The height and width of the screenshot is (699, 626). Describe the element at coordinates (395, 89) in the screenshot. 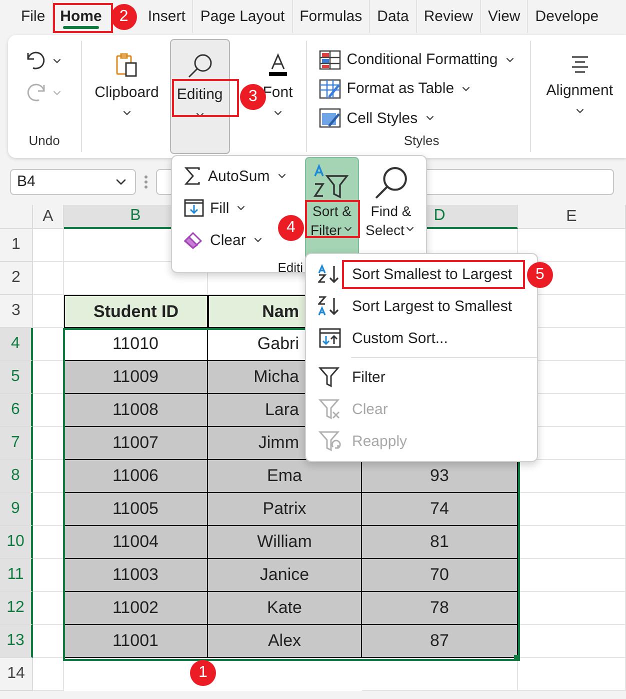

I see `ribbon-button: Format as Table` at that location.